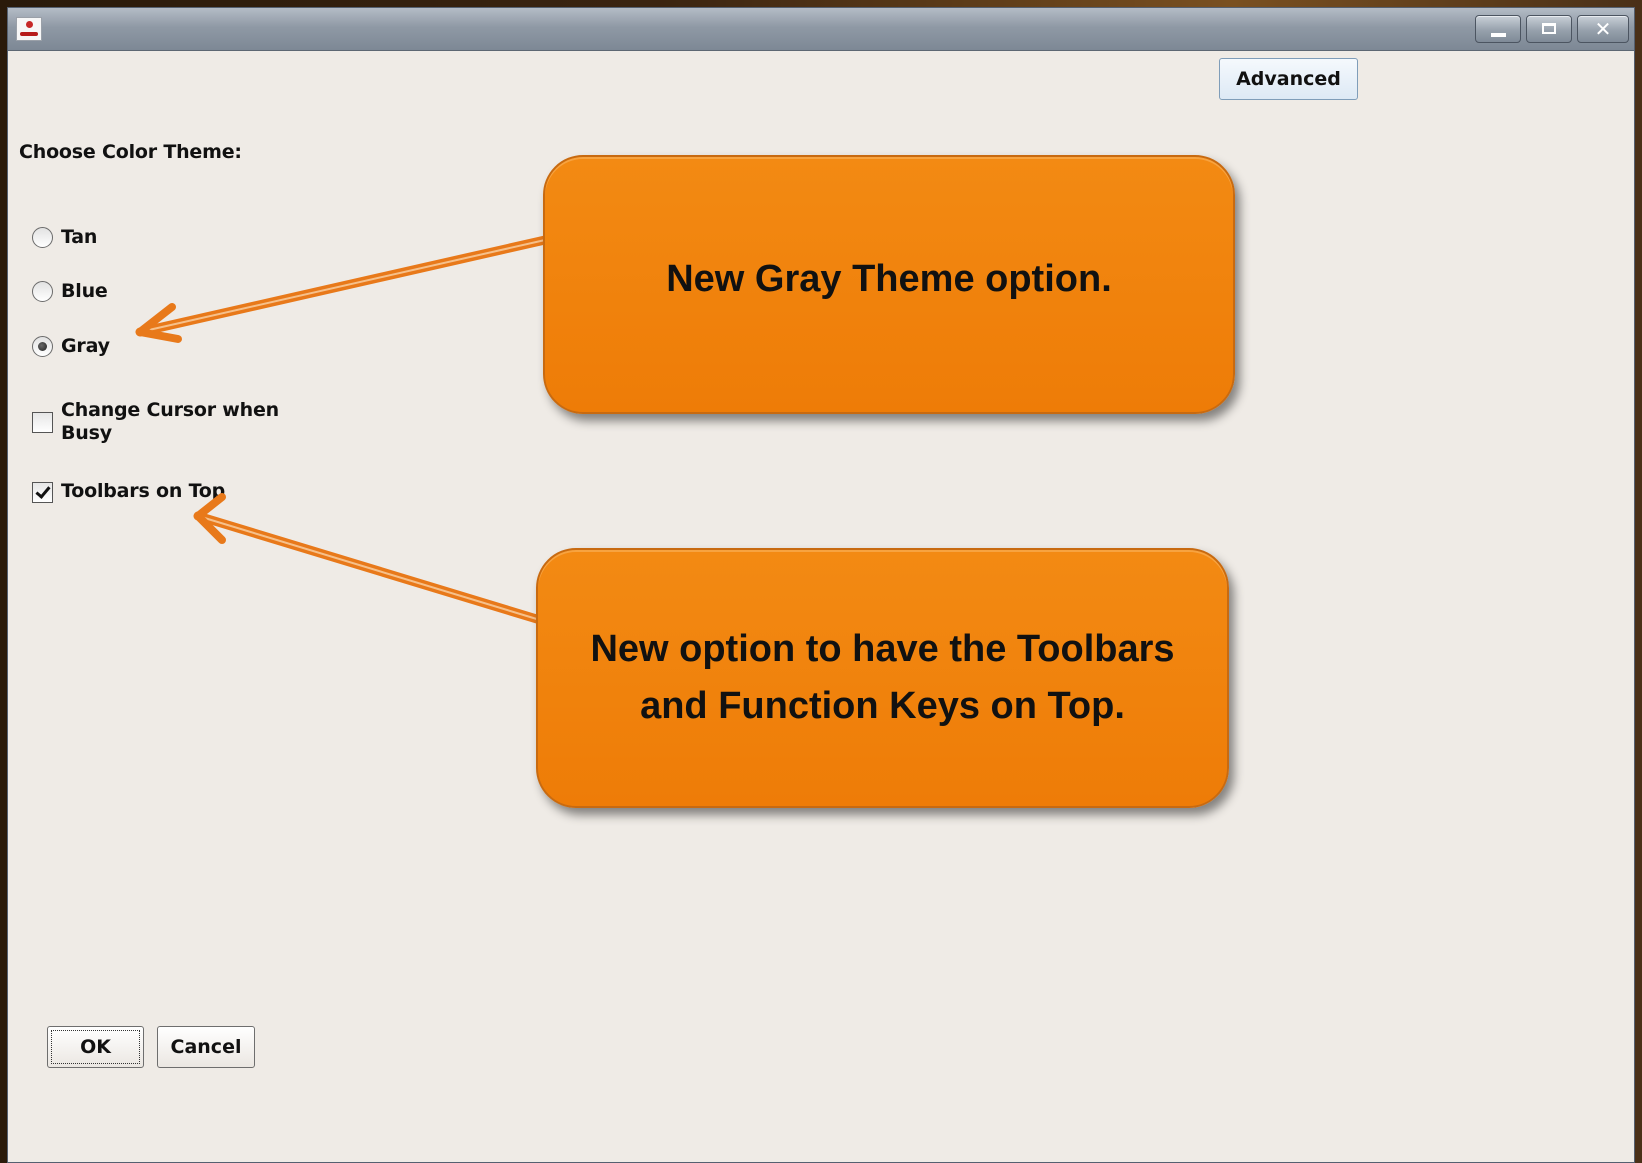 This screenshot has width=1642, height=1163. Describe the element at coordinates (42, 492) in the screenshot. I see `toolbars-on-top-checkbox` at that location.